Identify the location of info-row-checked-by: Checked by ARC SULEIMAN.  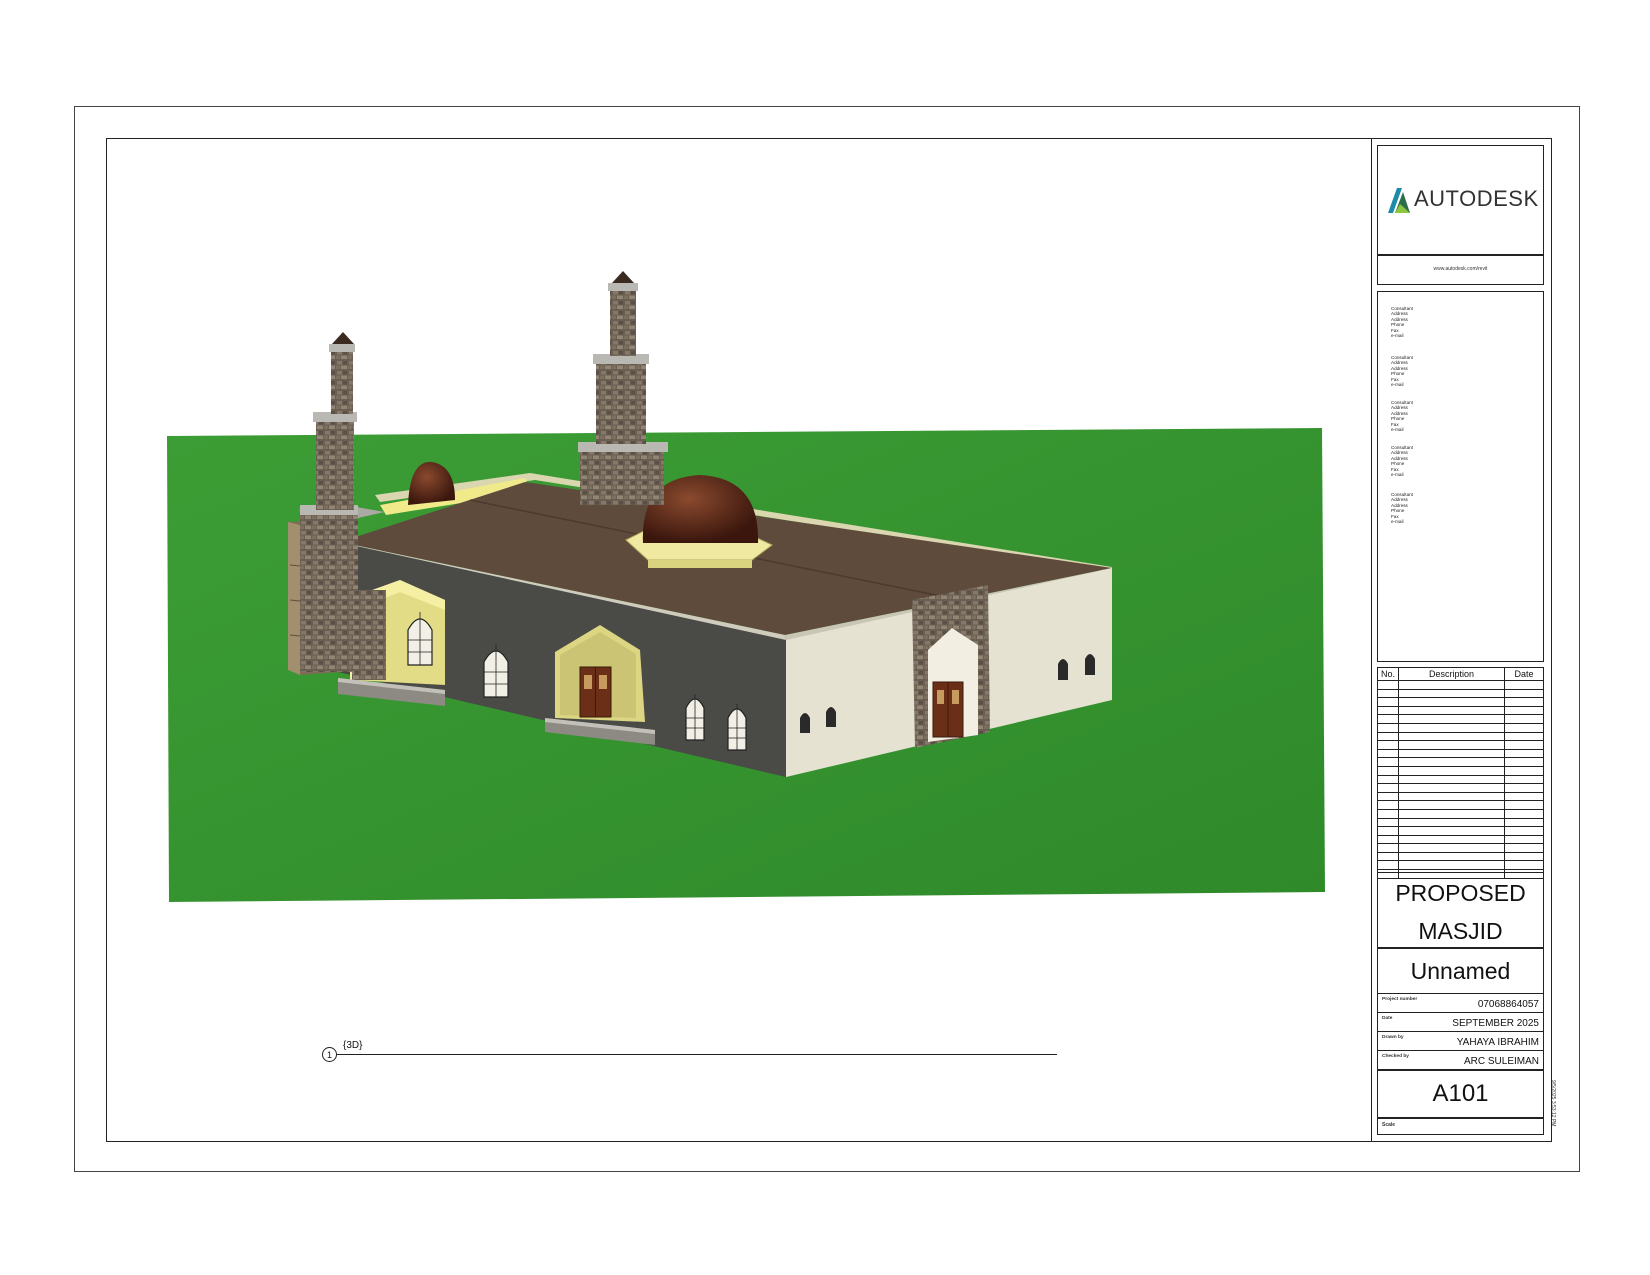
(1460, 1060).